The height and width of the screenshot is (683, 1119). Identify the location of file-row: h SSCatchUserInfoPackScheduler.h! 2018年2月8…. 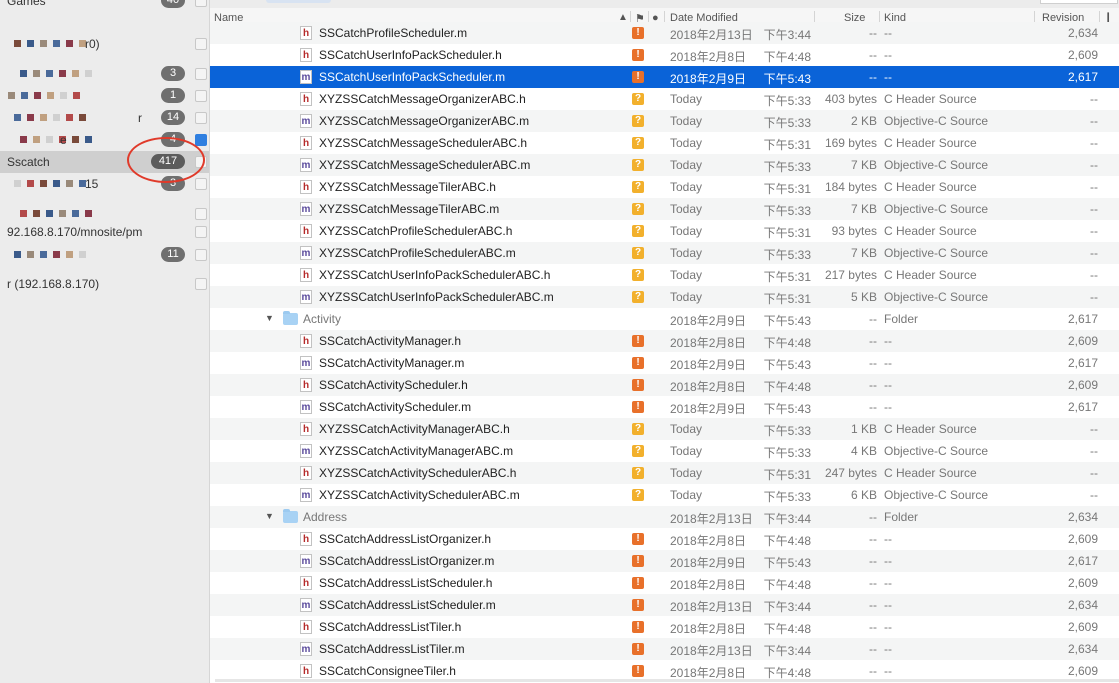
(664, 55).